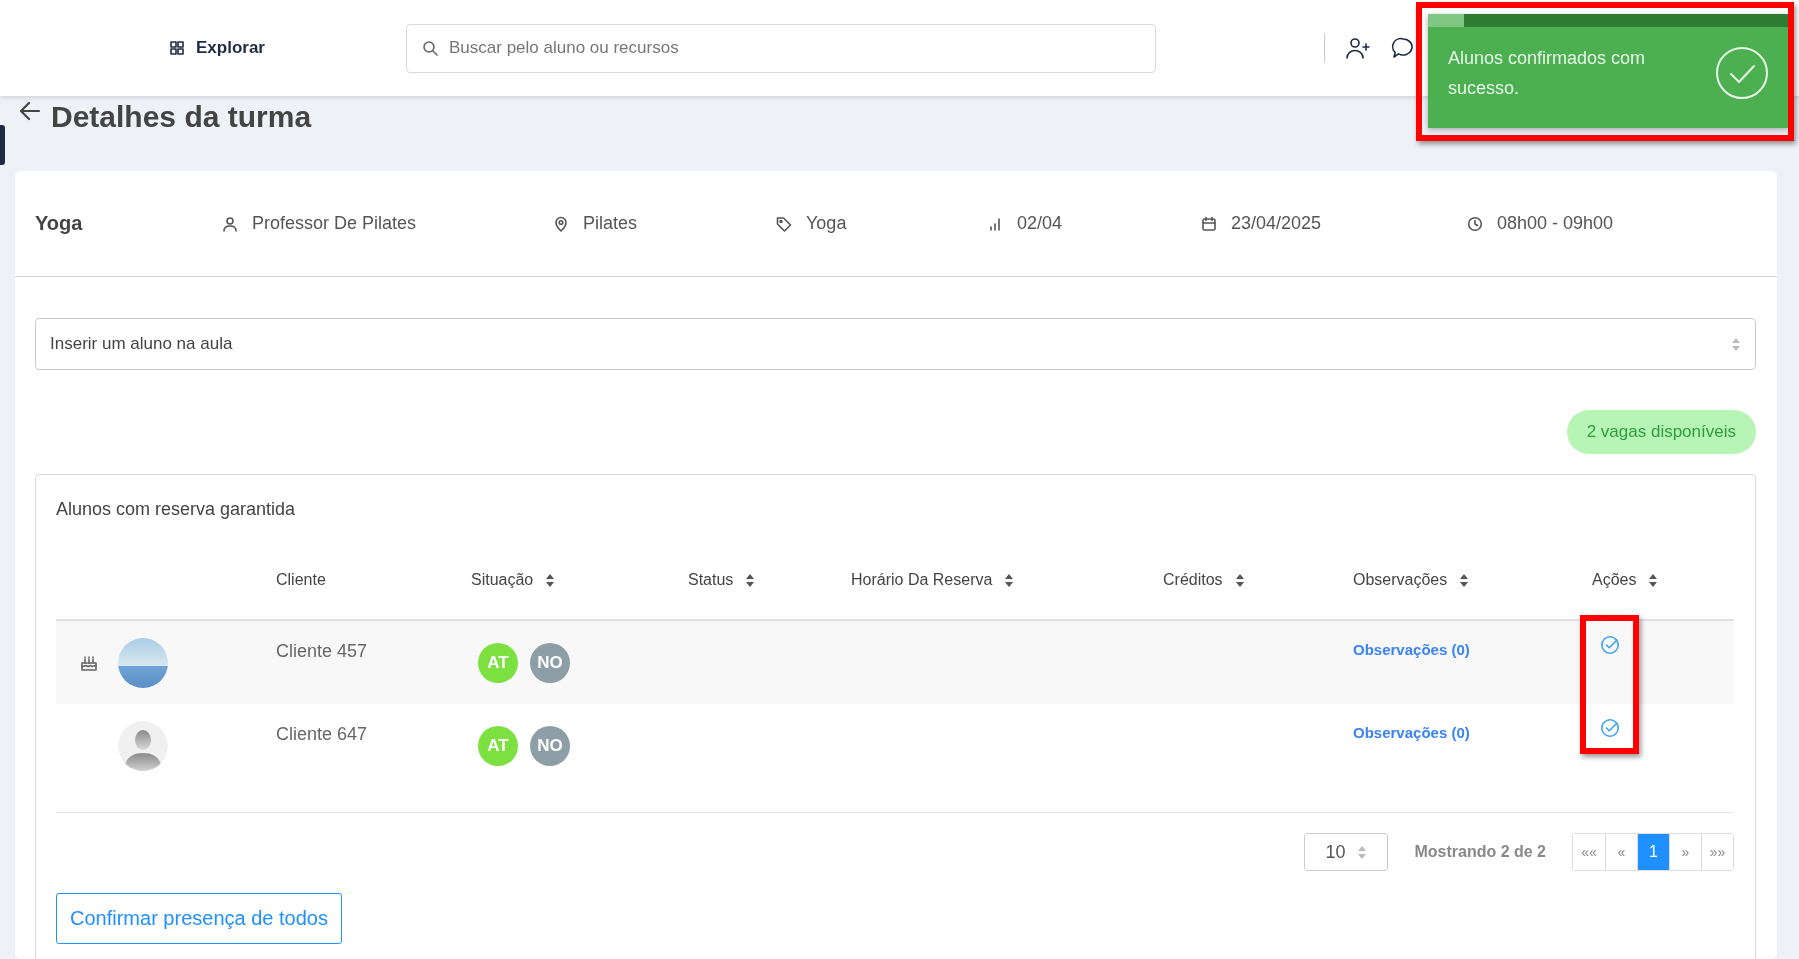 This screenshot has width=1799, height=959. Describe the element at coordinates (288, 48) in the screenshot. I see `explore-link: Explorar` at that location.